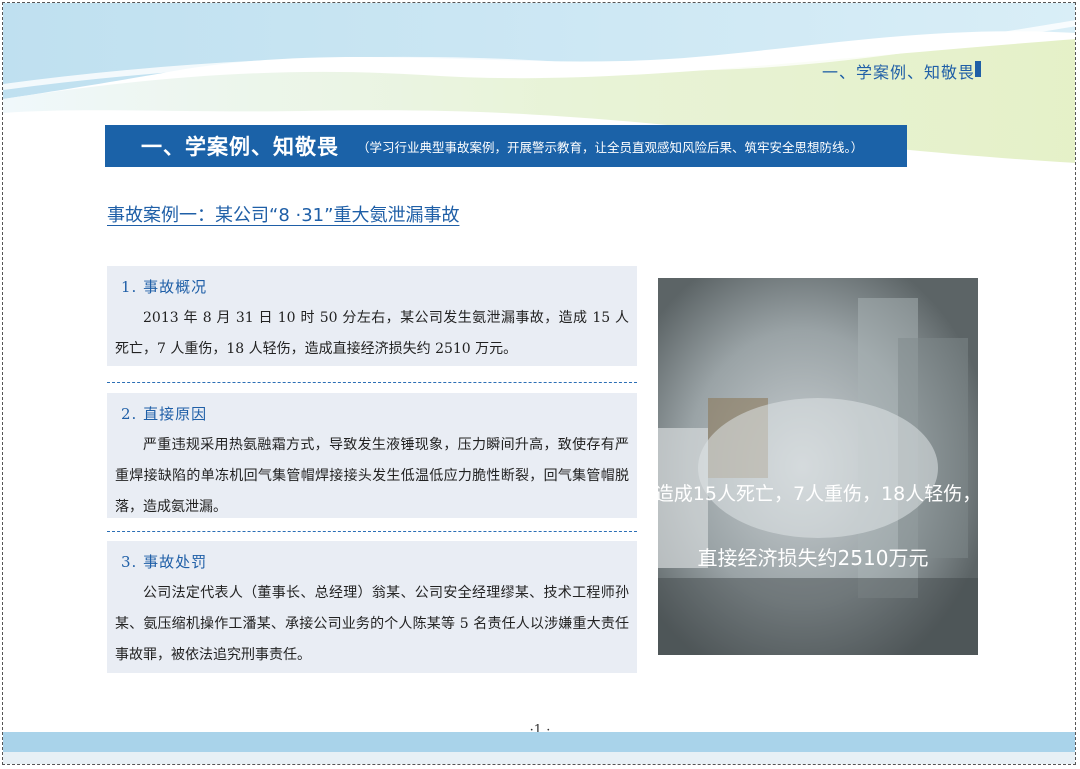  Describe the element at coordinates (978, 69) in the screenshot. I see `header-bar-mark` at that location.